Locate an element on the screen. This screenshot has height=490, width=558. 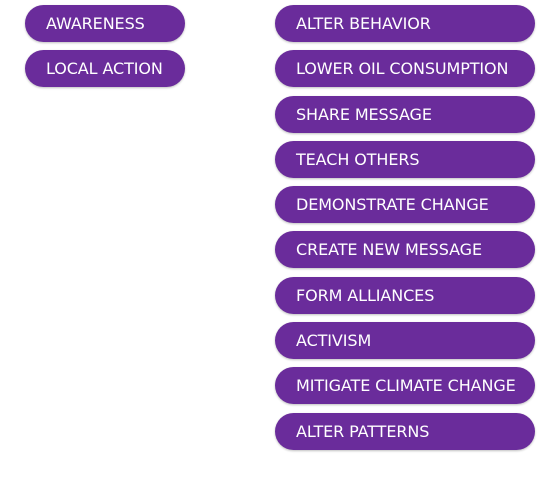
share-message-button: SHARE MESSAGE is located at coordinates (405, 114).